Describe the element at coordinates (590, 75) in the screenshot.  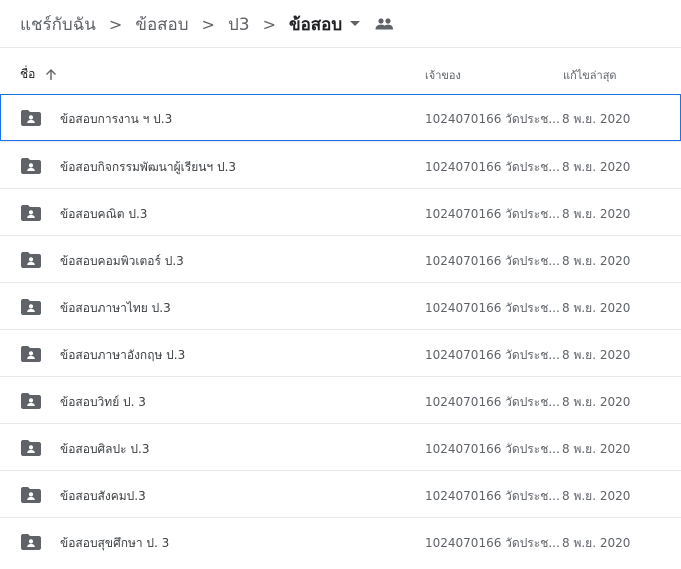
I see `column-header-modified: แก้ไขล่าสุด` at that location.